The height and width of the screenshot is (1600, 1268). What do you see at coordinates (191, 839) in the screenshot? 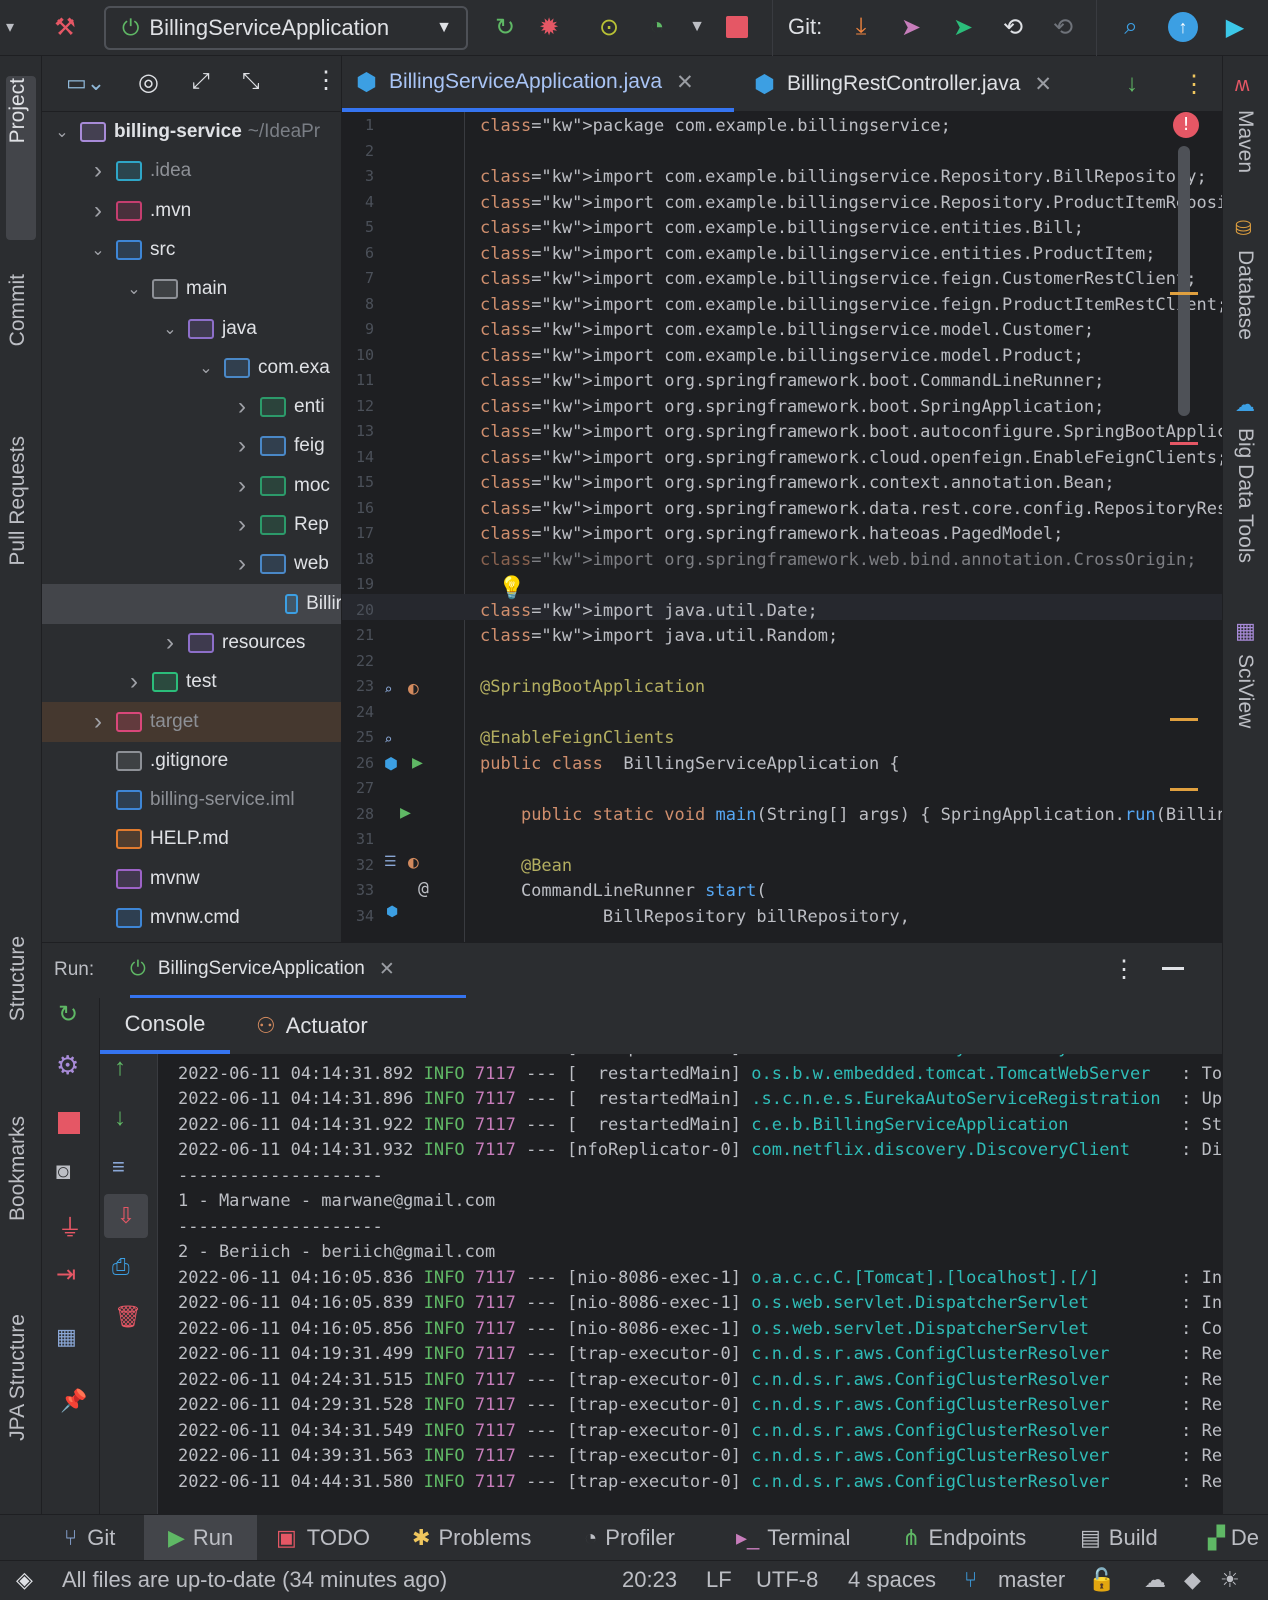
I see `tree-item: HELP.md` at bounding box center [191, 839].